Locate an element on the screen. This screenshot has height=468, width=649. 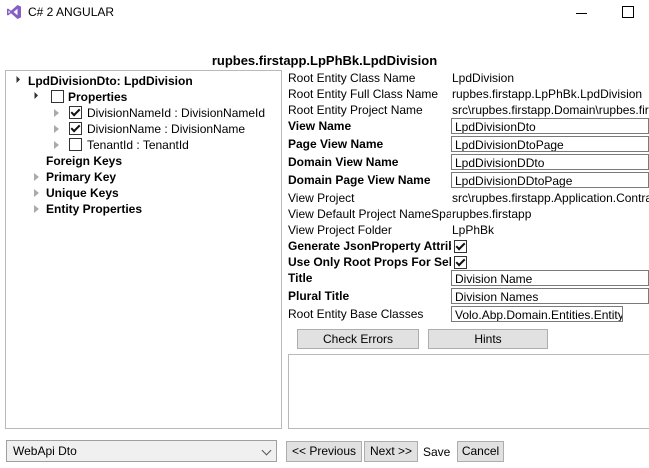
domain-page-view-name-field: LpdDivisionDDtoPage is located at coordinates (550, 180).